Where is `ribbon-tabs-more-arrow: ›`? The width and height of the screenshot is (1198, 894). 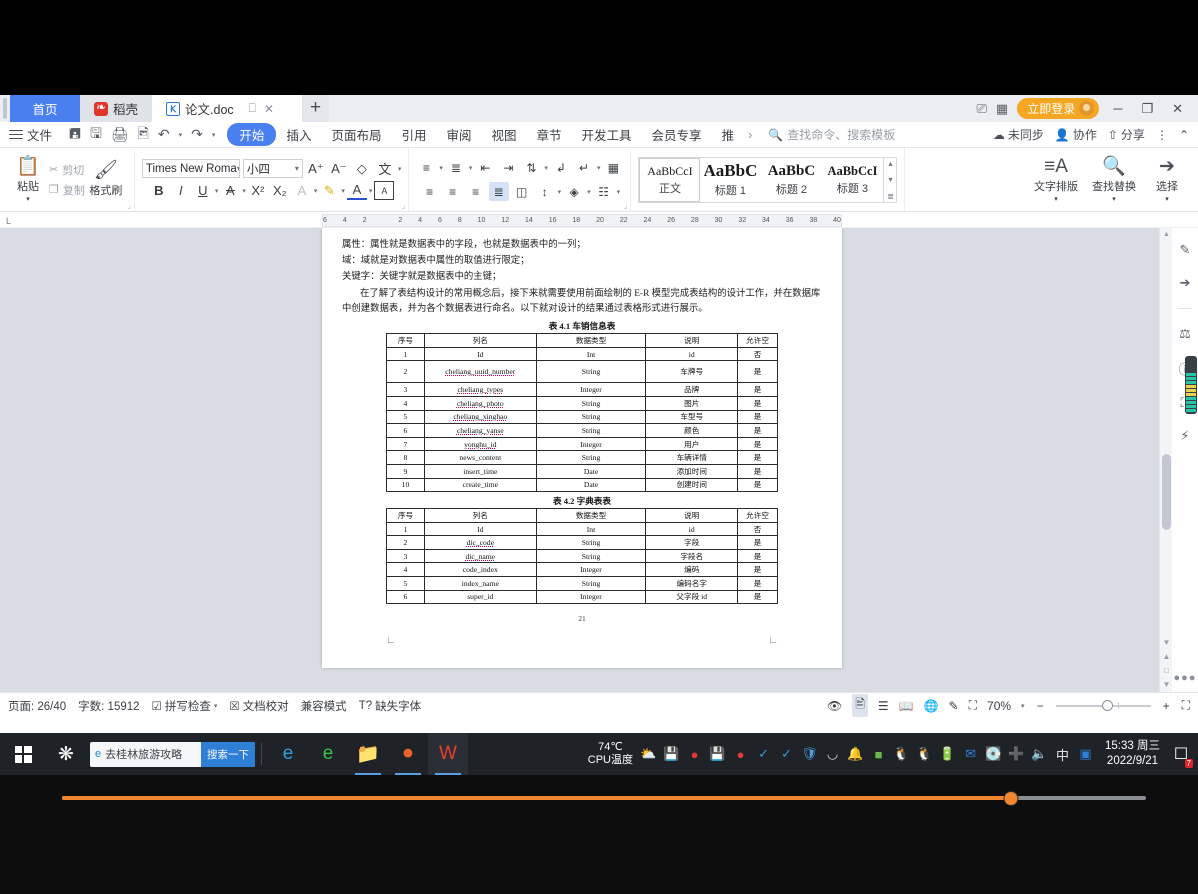 ribbon-tabs-more-arrow: › is located at coordinates (750, 135).